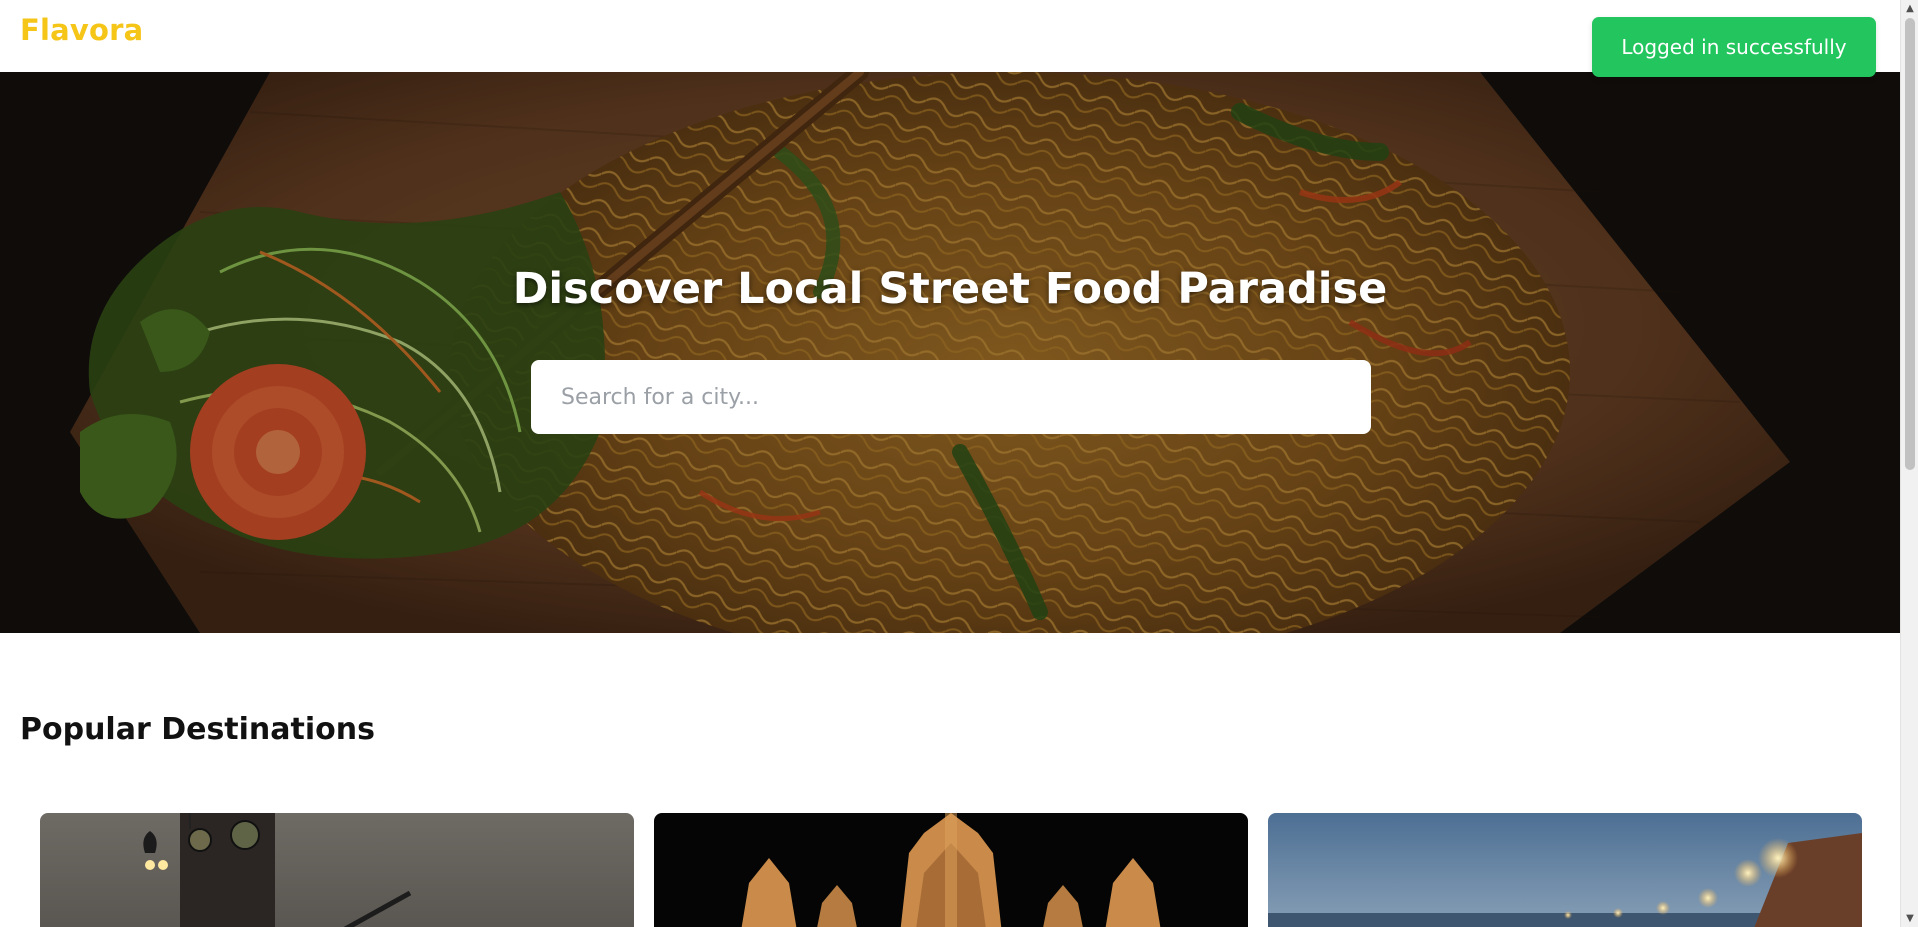 The width and height of the screenshot is (1918, 927). What do you see at coordinates (197, 729) in the screenshot?
I see `popular-destinations-title: Popular Destinations` at bounding box center [197, 729].